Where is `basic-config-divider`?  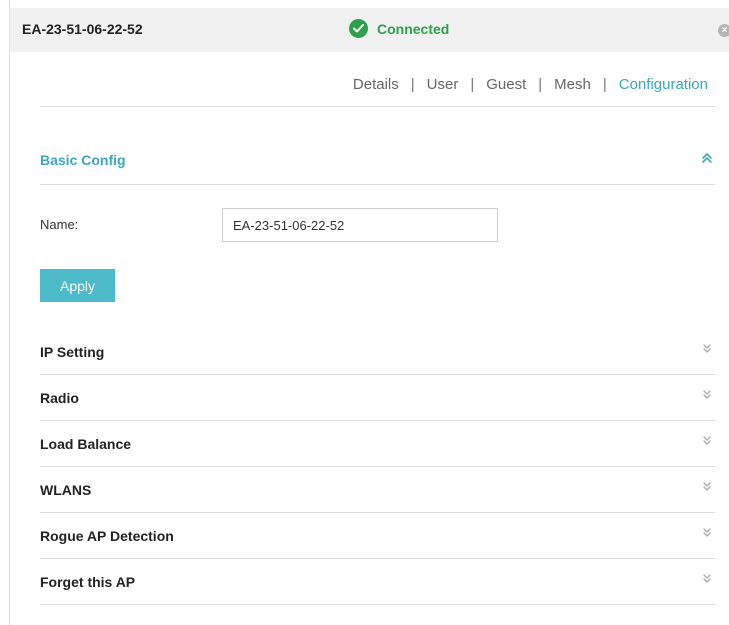 basic-config-divider is located at coordinates (377, 184).